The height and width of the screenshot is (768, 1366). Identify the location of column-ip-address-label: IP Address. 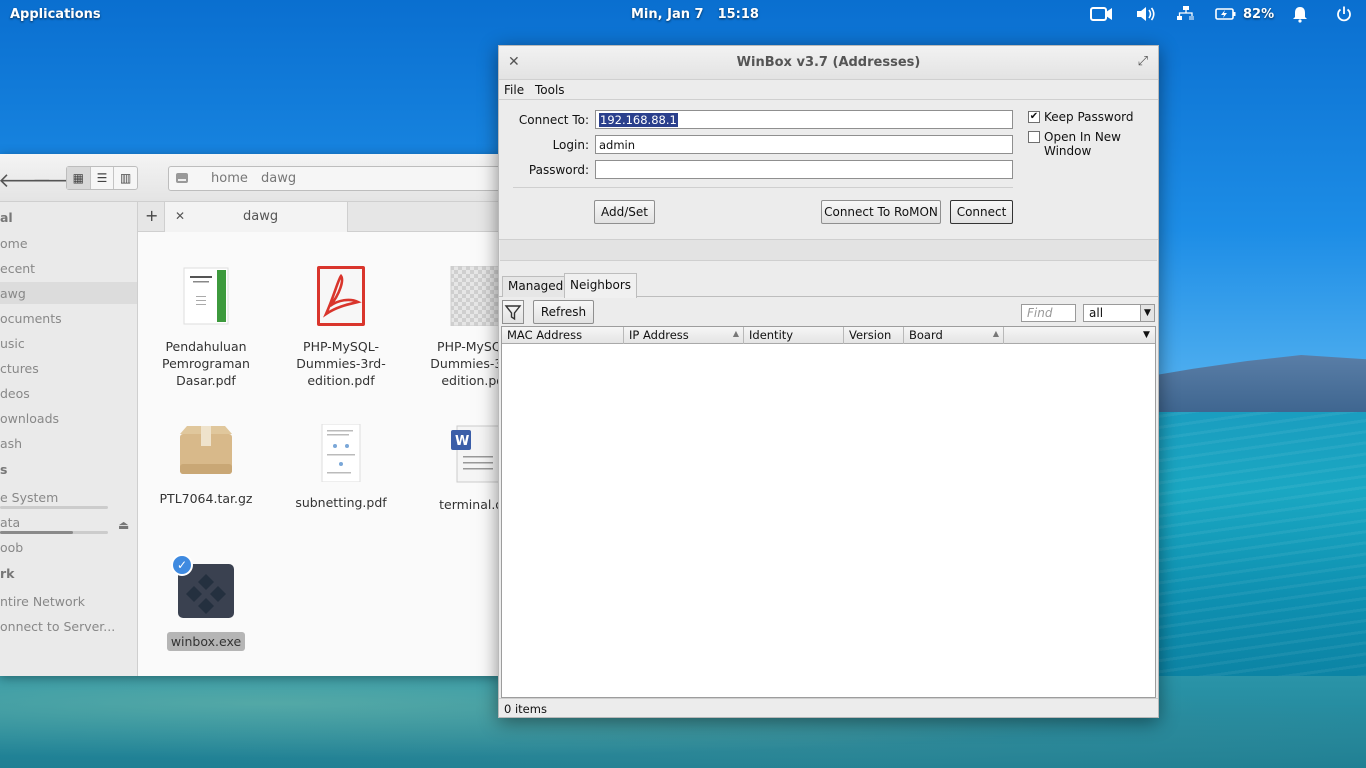
(659, 335).